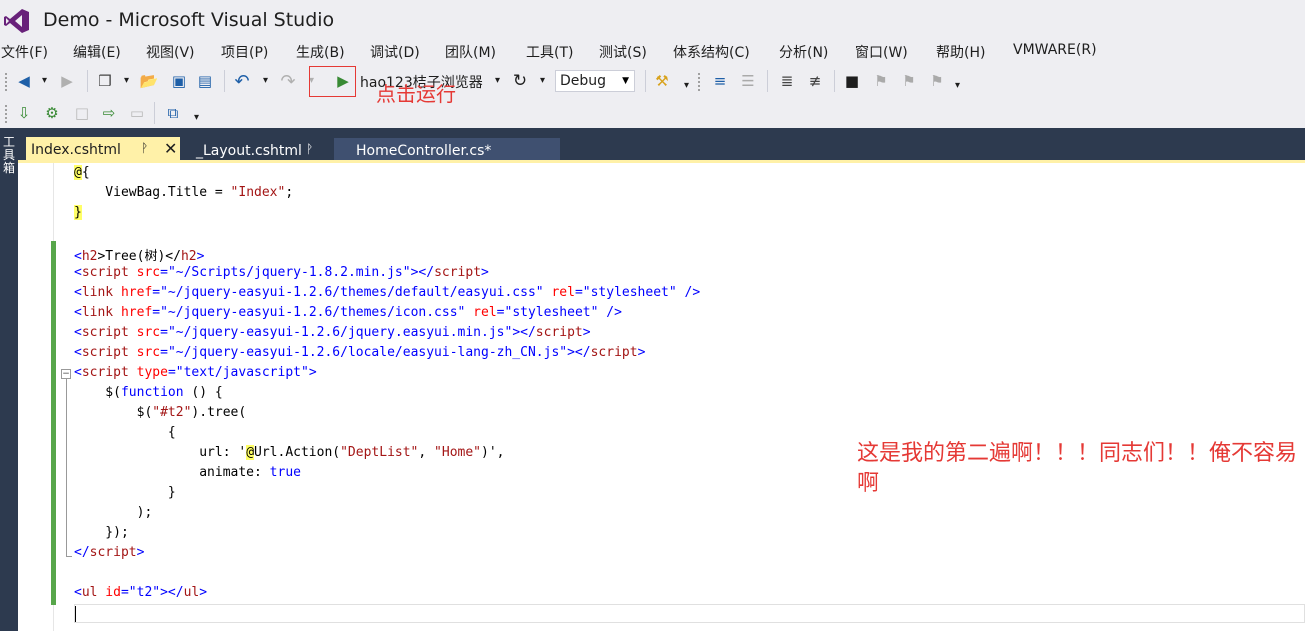  Describe the element at coordinates (803, 52) in the screenshot. I see `menu-analyze: 分析(N)` at that location.